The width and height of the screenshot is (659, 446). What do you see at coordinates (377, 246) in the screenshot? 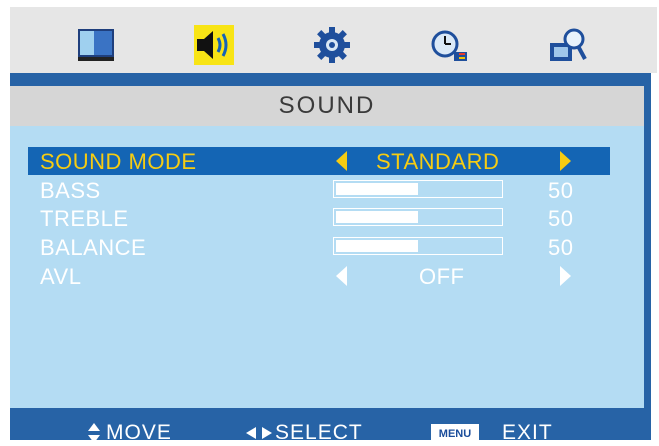
I see `balance-slider-fill` at bounding box center [377, 246].